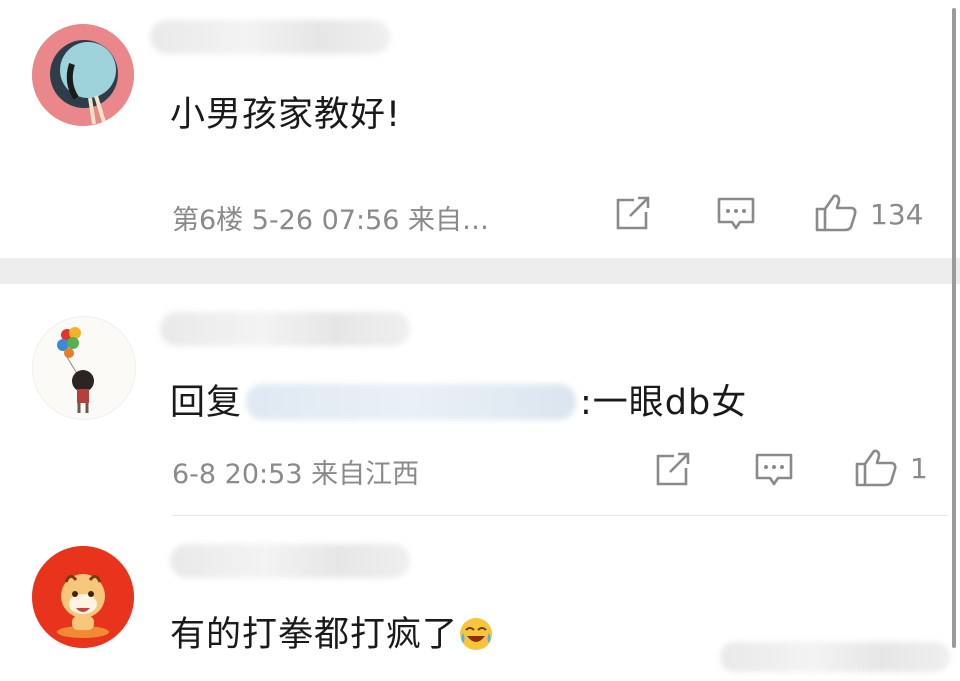 The image size is (960, 681). I want to click on scrollbar-thumb, so click(954, 328).